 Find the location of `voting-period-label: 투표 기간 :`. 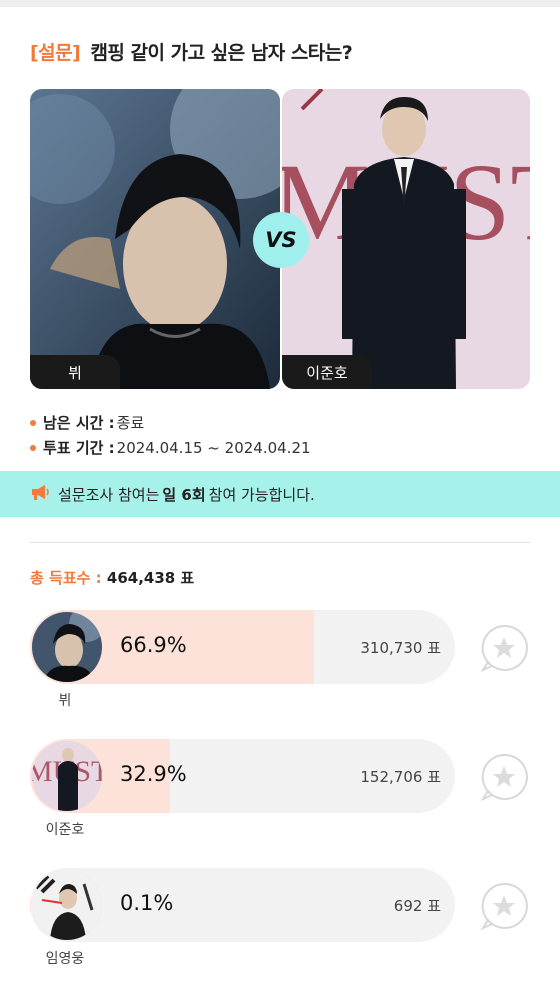

voting-period-label: 투표 기간 : is located at coordinates (79, 448).